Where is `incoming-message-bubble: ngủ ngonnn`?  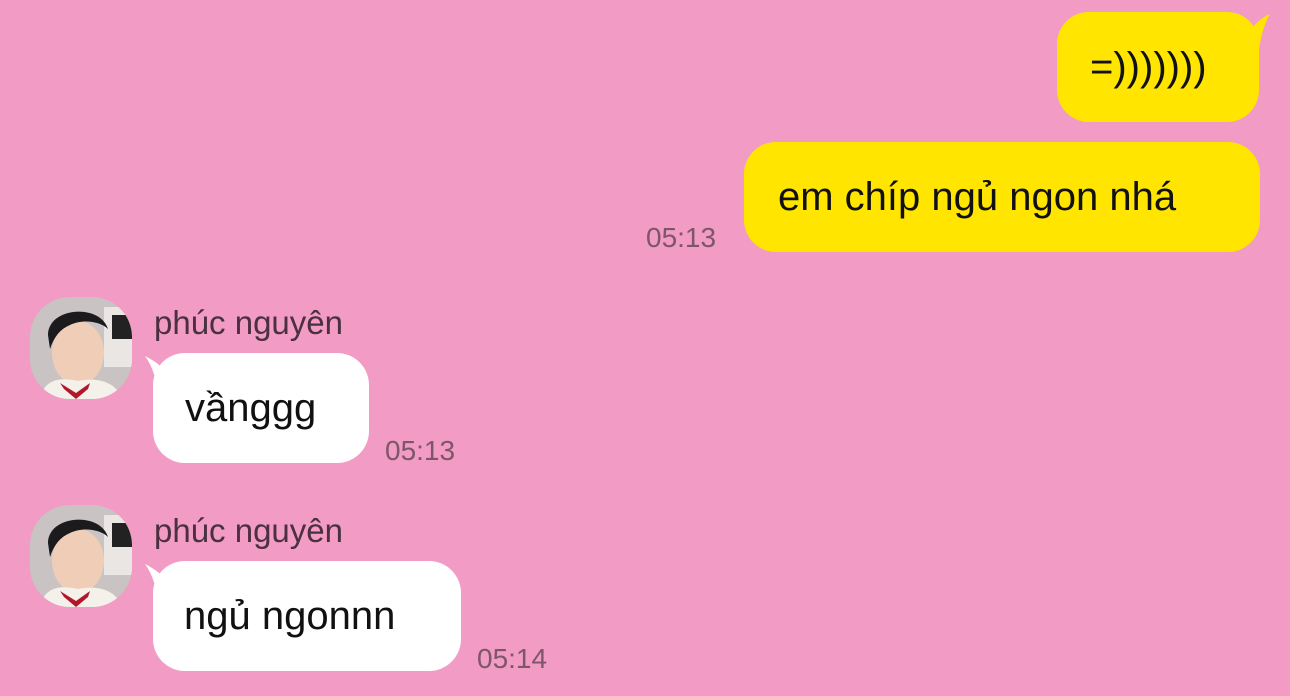 incoming-message-bubble: ngủ ngonnn is located at coordinates (307, 616).